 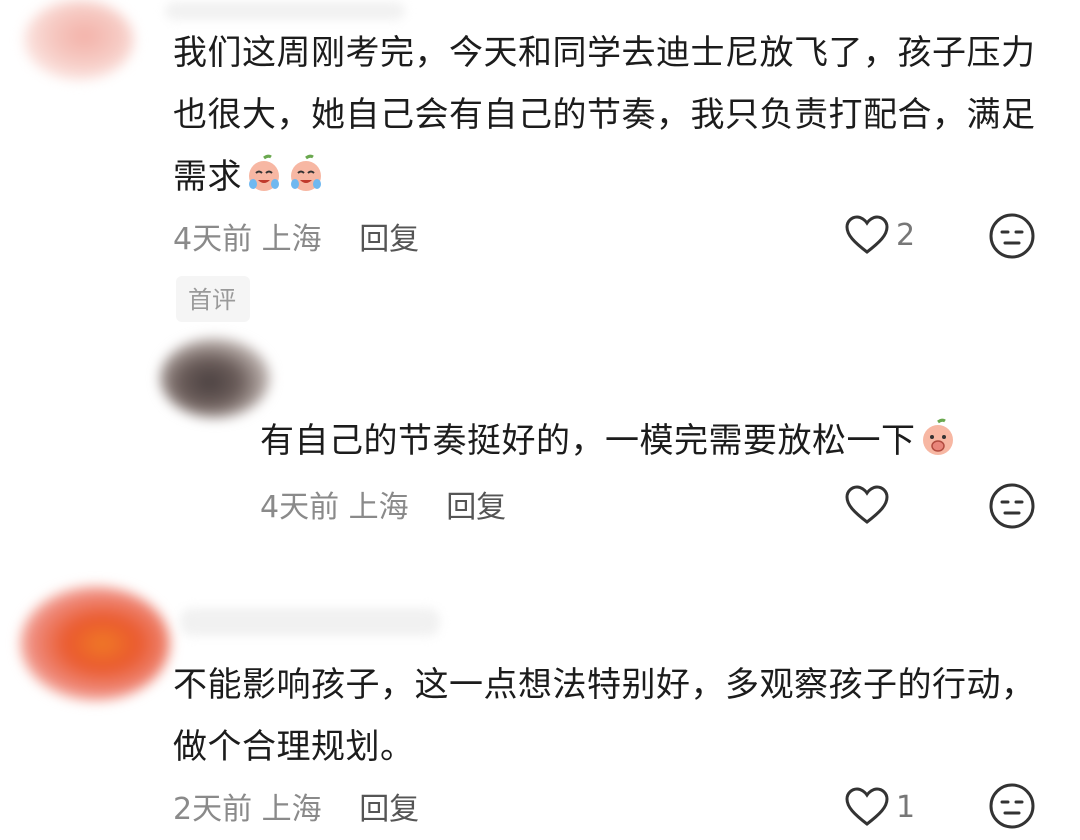 I want to click on covering-mouth-emoji-icon, so click(x=937, y=436).